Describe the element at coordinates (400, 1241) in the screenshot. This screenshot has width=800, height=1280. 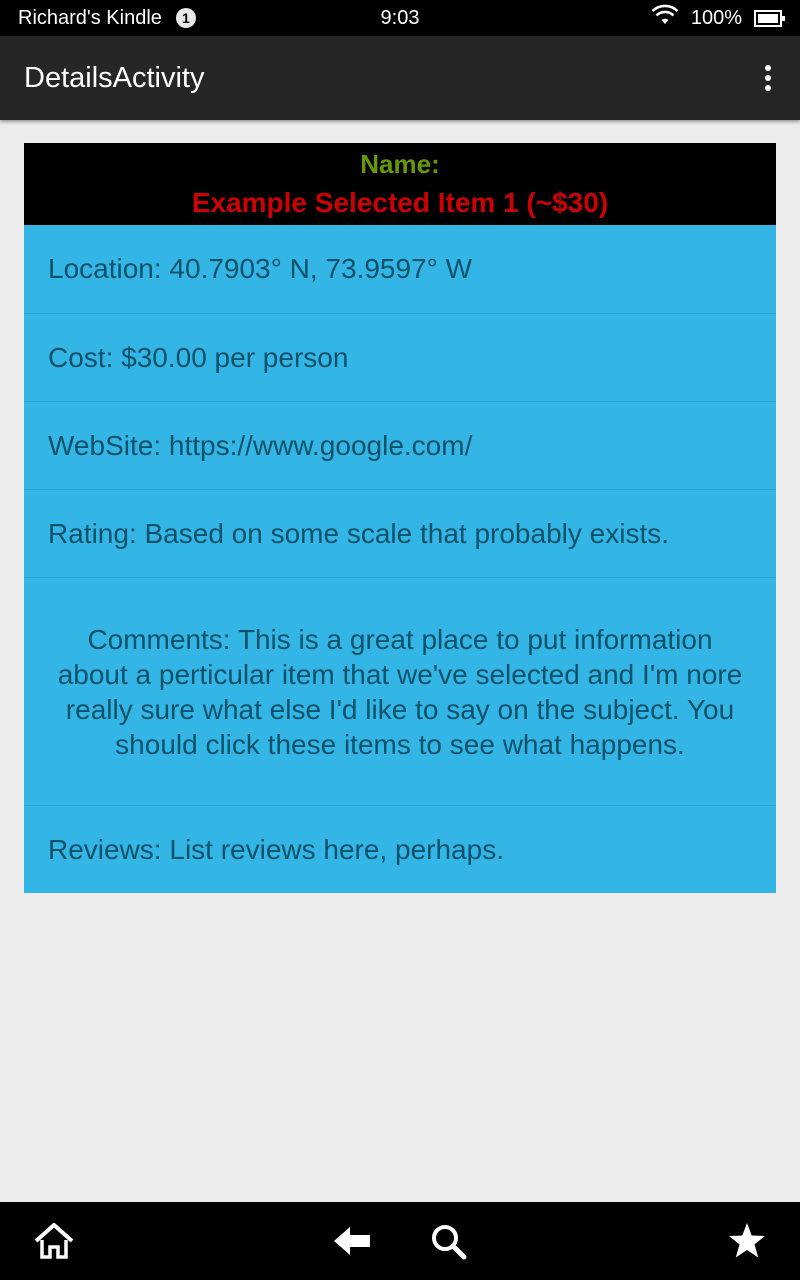
I see `bottom-nav-bar` at that location.